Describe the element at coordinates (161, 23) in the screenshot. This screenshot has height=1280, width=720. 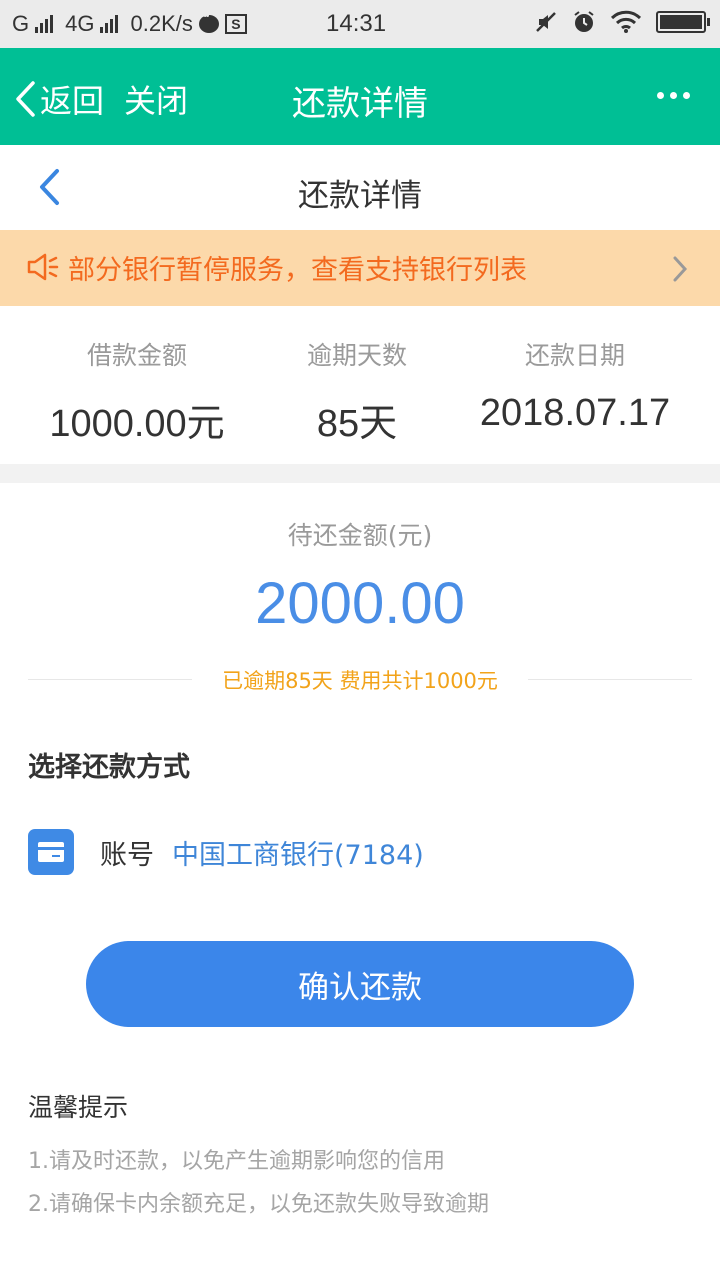
I see `network-speed: 0.2K/s` at that location.